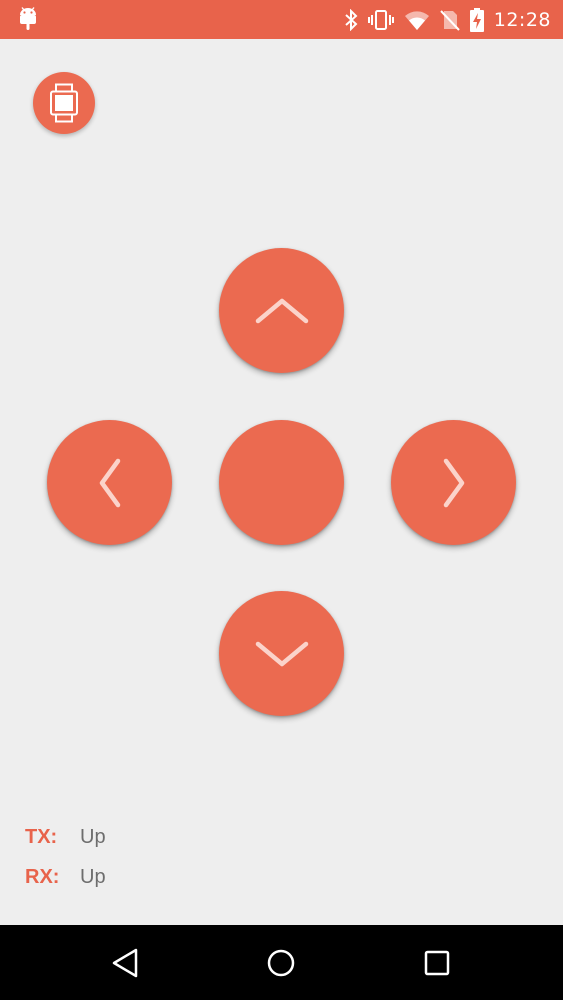 The width and height of the screenshot is (563, 1000). I want to click on status-time: 12:28, so click(522, 19).